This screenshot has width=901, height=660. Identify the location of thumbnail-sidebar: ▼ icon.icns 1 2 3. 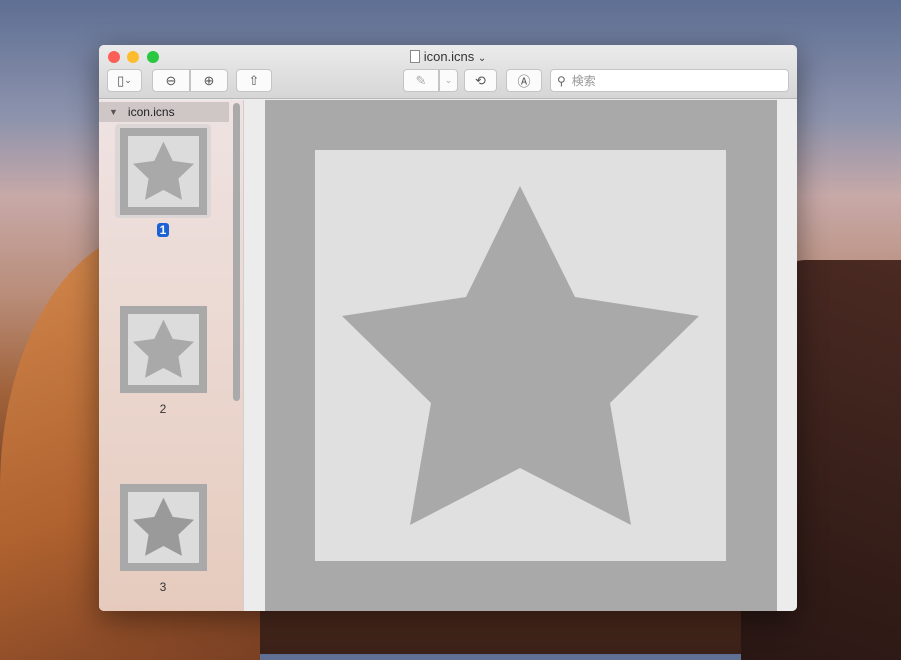
(171, 355).